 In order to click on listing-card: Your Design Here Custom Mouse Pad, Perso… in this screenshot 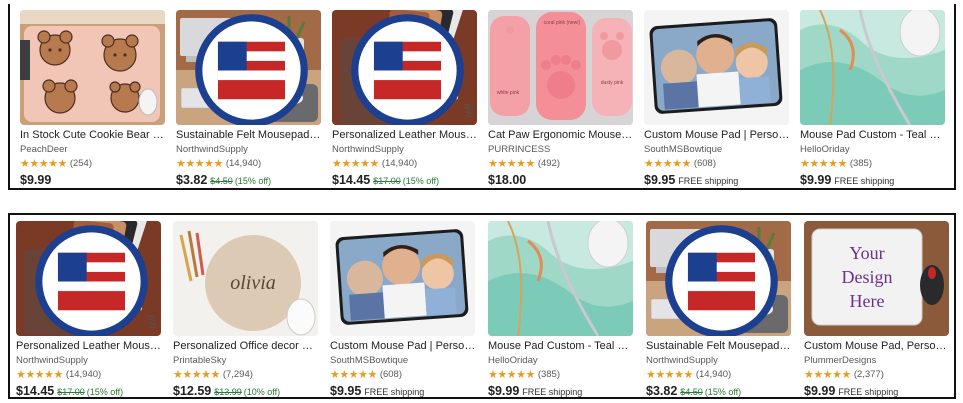, I will do `click(877, 309)`.